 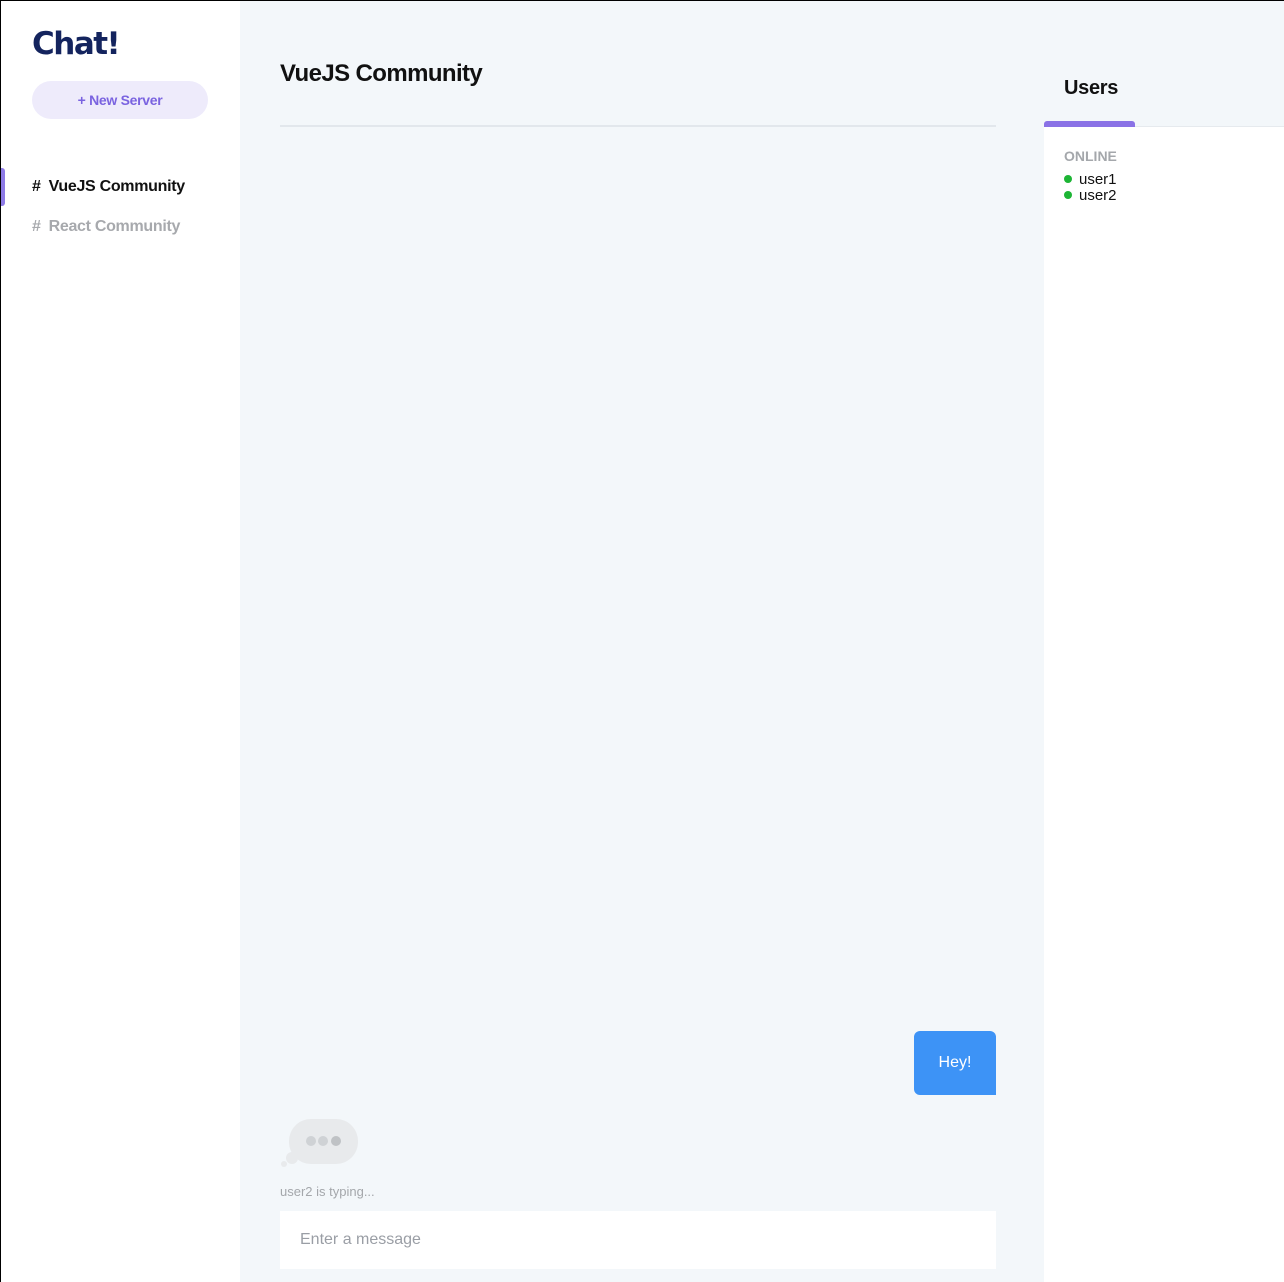 What do you see at coordinates (1091, 88) in the screenshot?
I see `tab-users: Users` at bounding box center [1091, 88].